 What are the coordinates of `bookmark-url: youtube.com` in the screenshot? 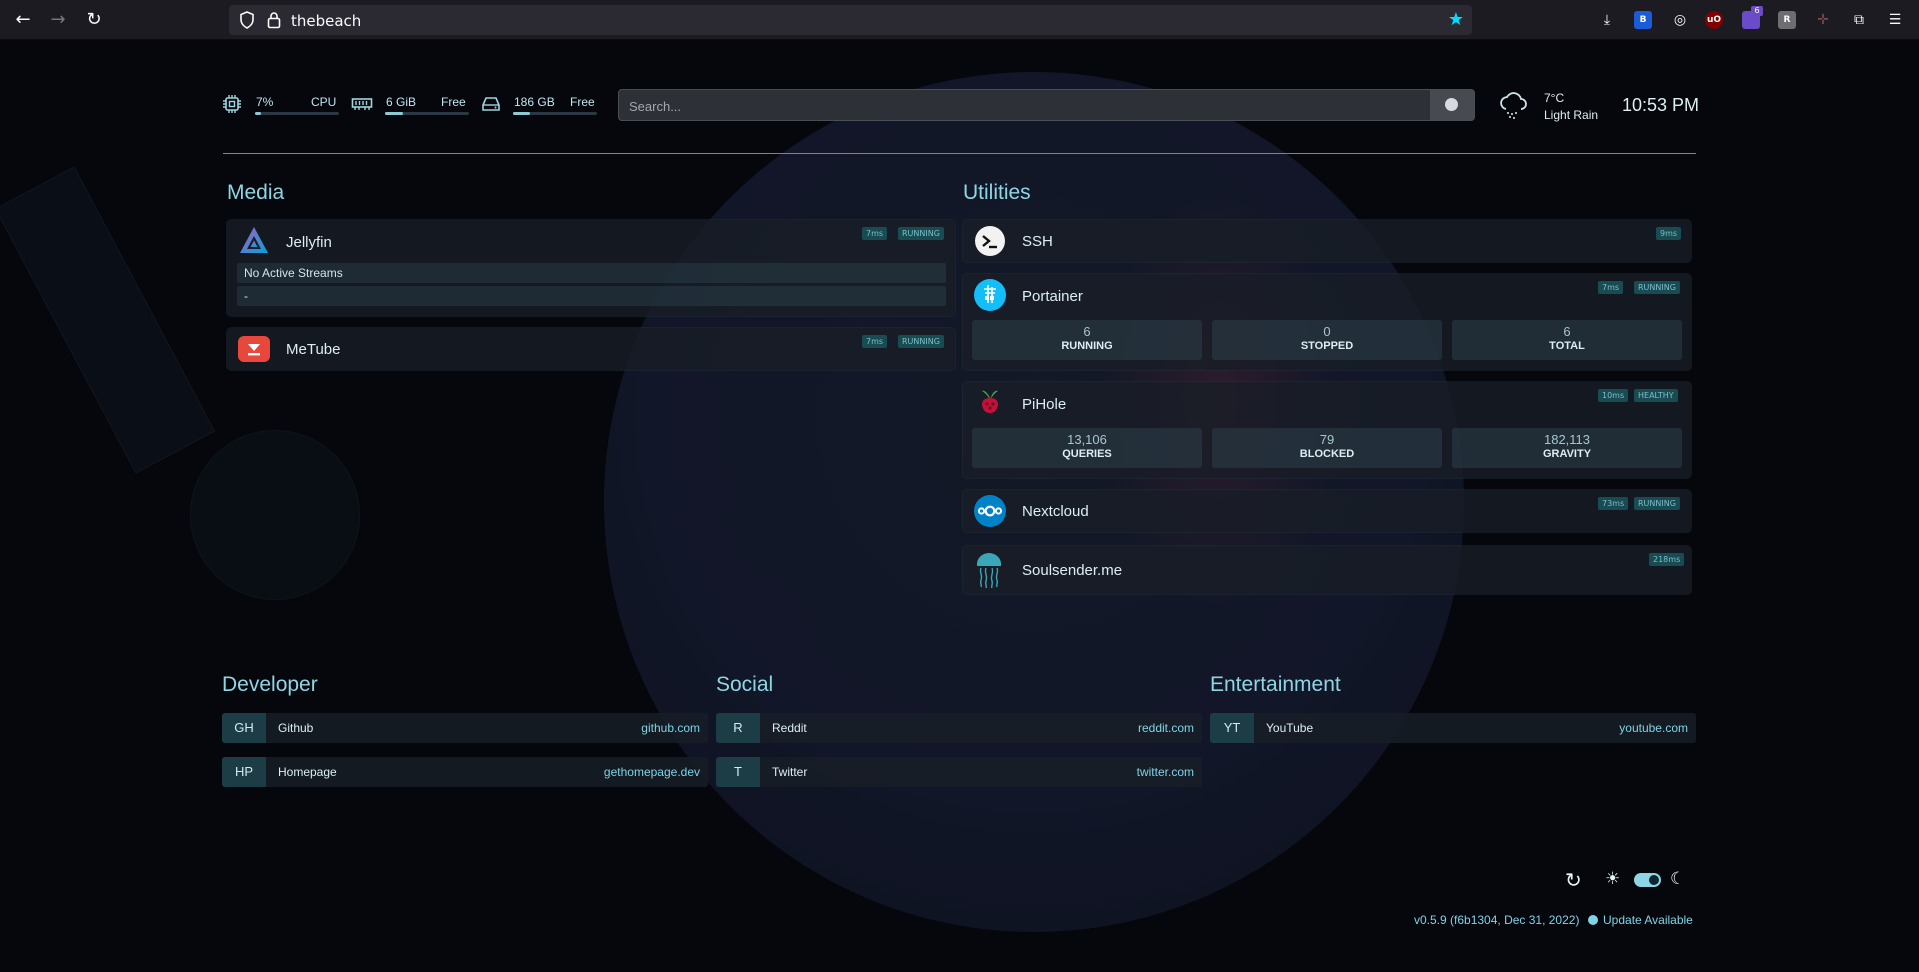 It's located at (1653, 728).